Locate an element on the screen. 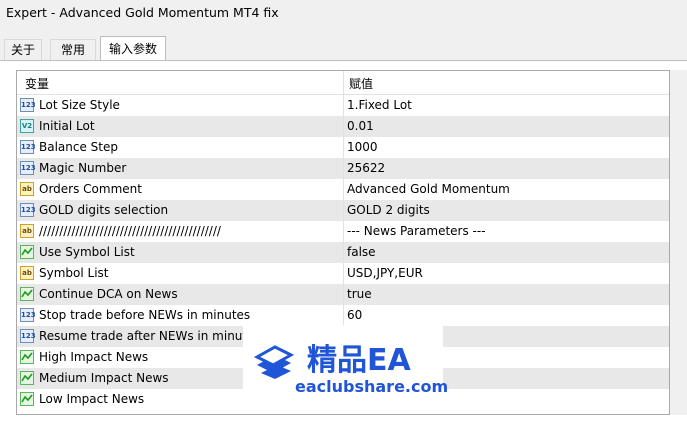 The width and height of the screenshot is (687, 426). param-name: Stop trade before NEWs in minutes is located at coordinates (145, 315).